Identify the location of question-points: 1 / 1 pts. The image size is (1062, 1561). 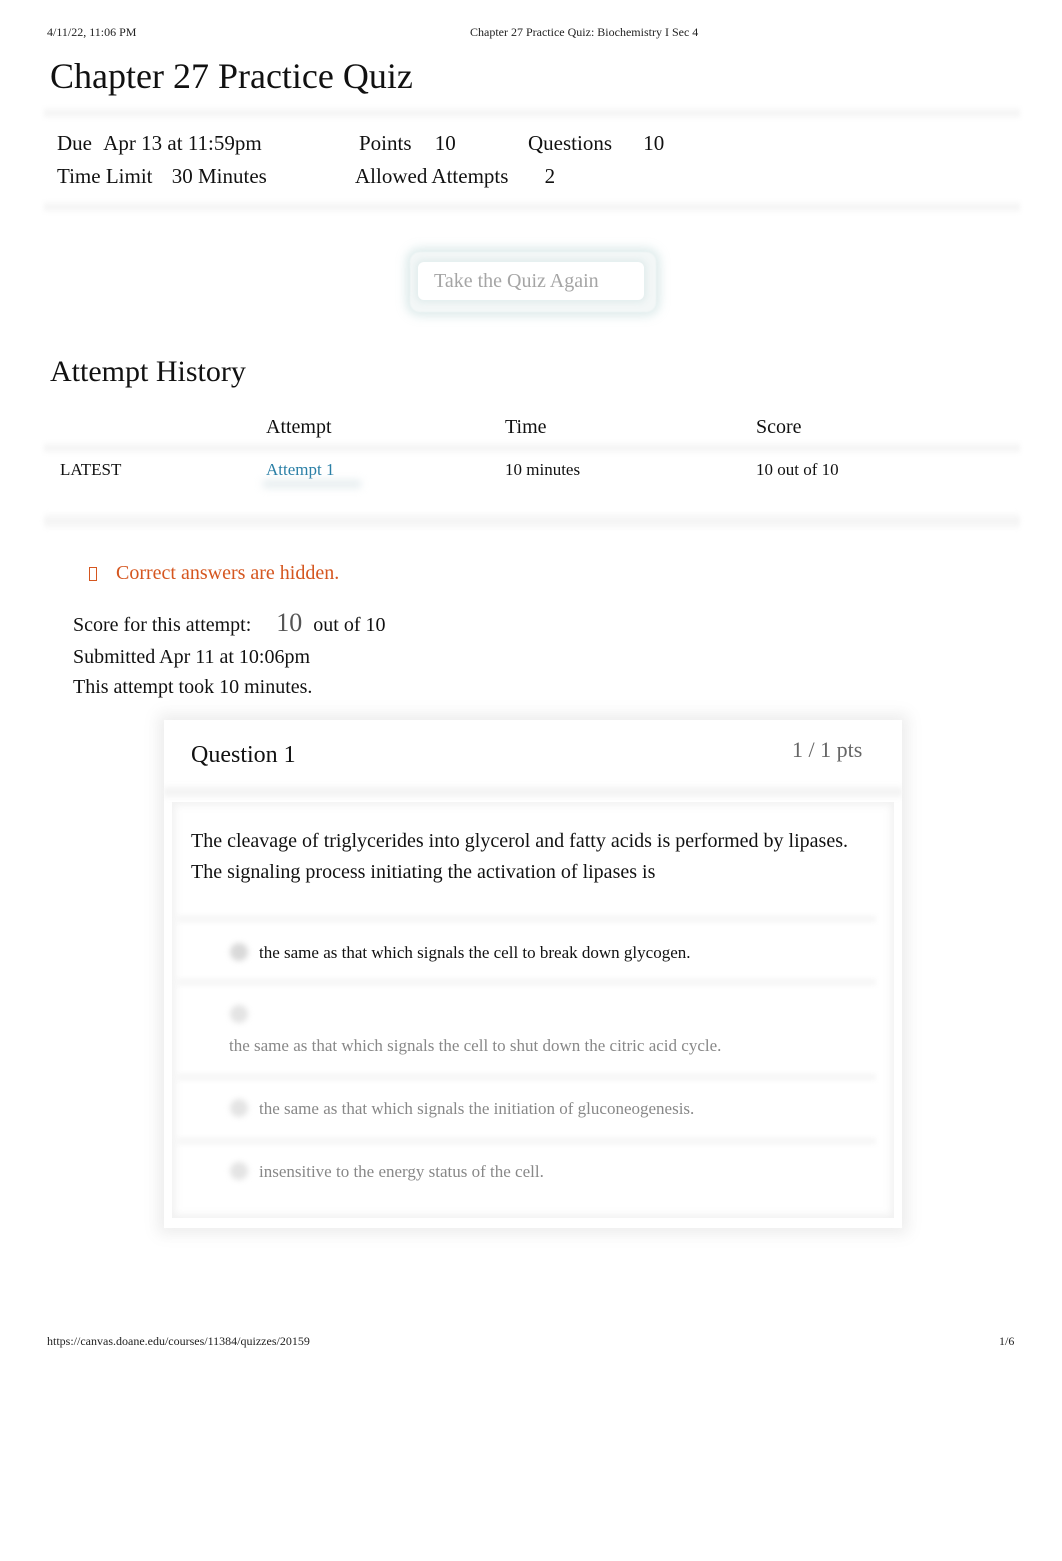
(827, 749).